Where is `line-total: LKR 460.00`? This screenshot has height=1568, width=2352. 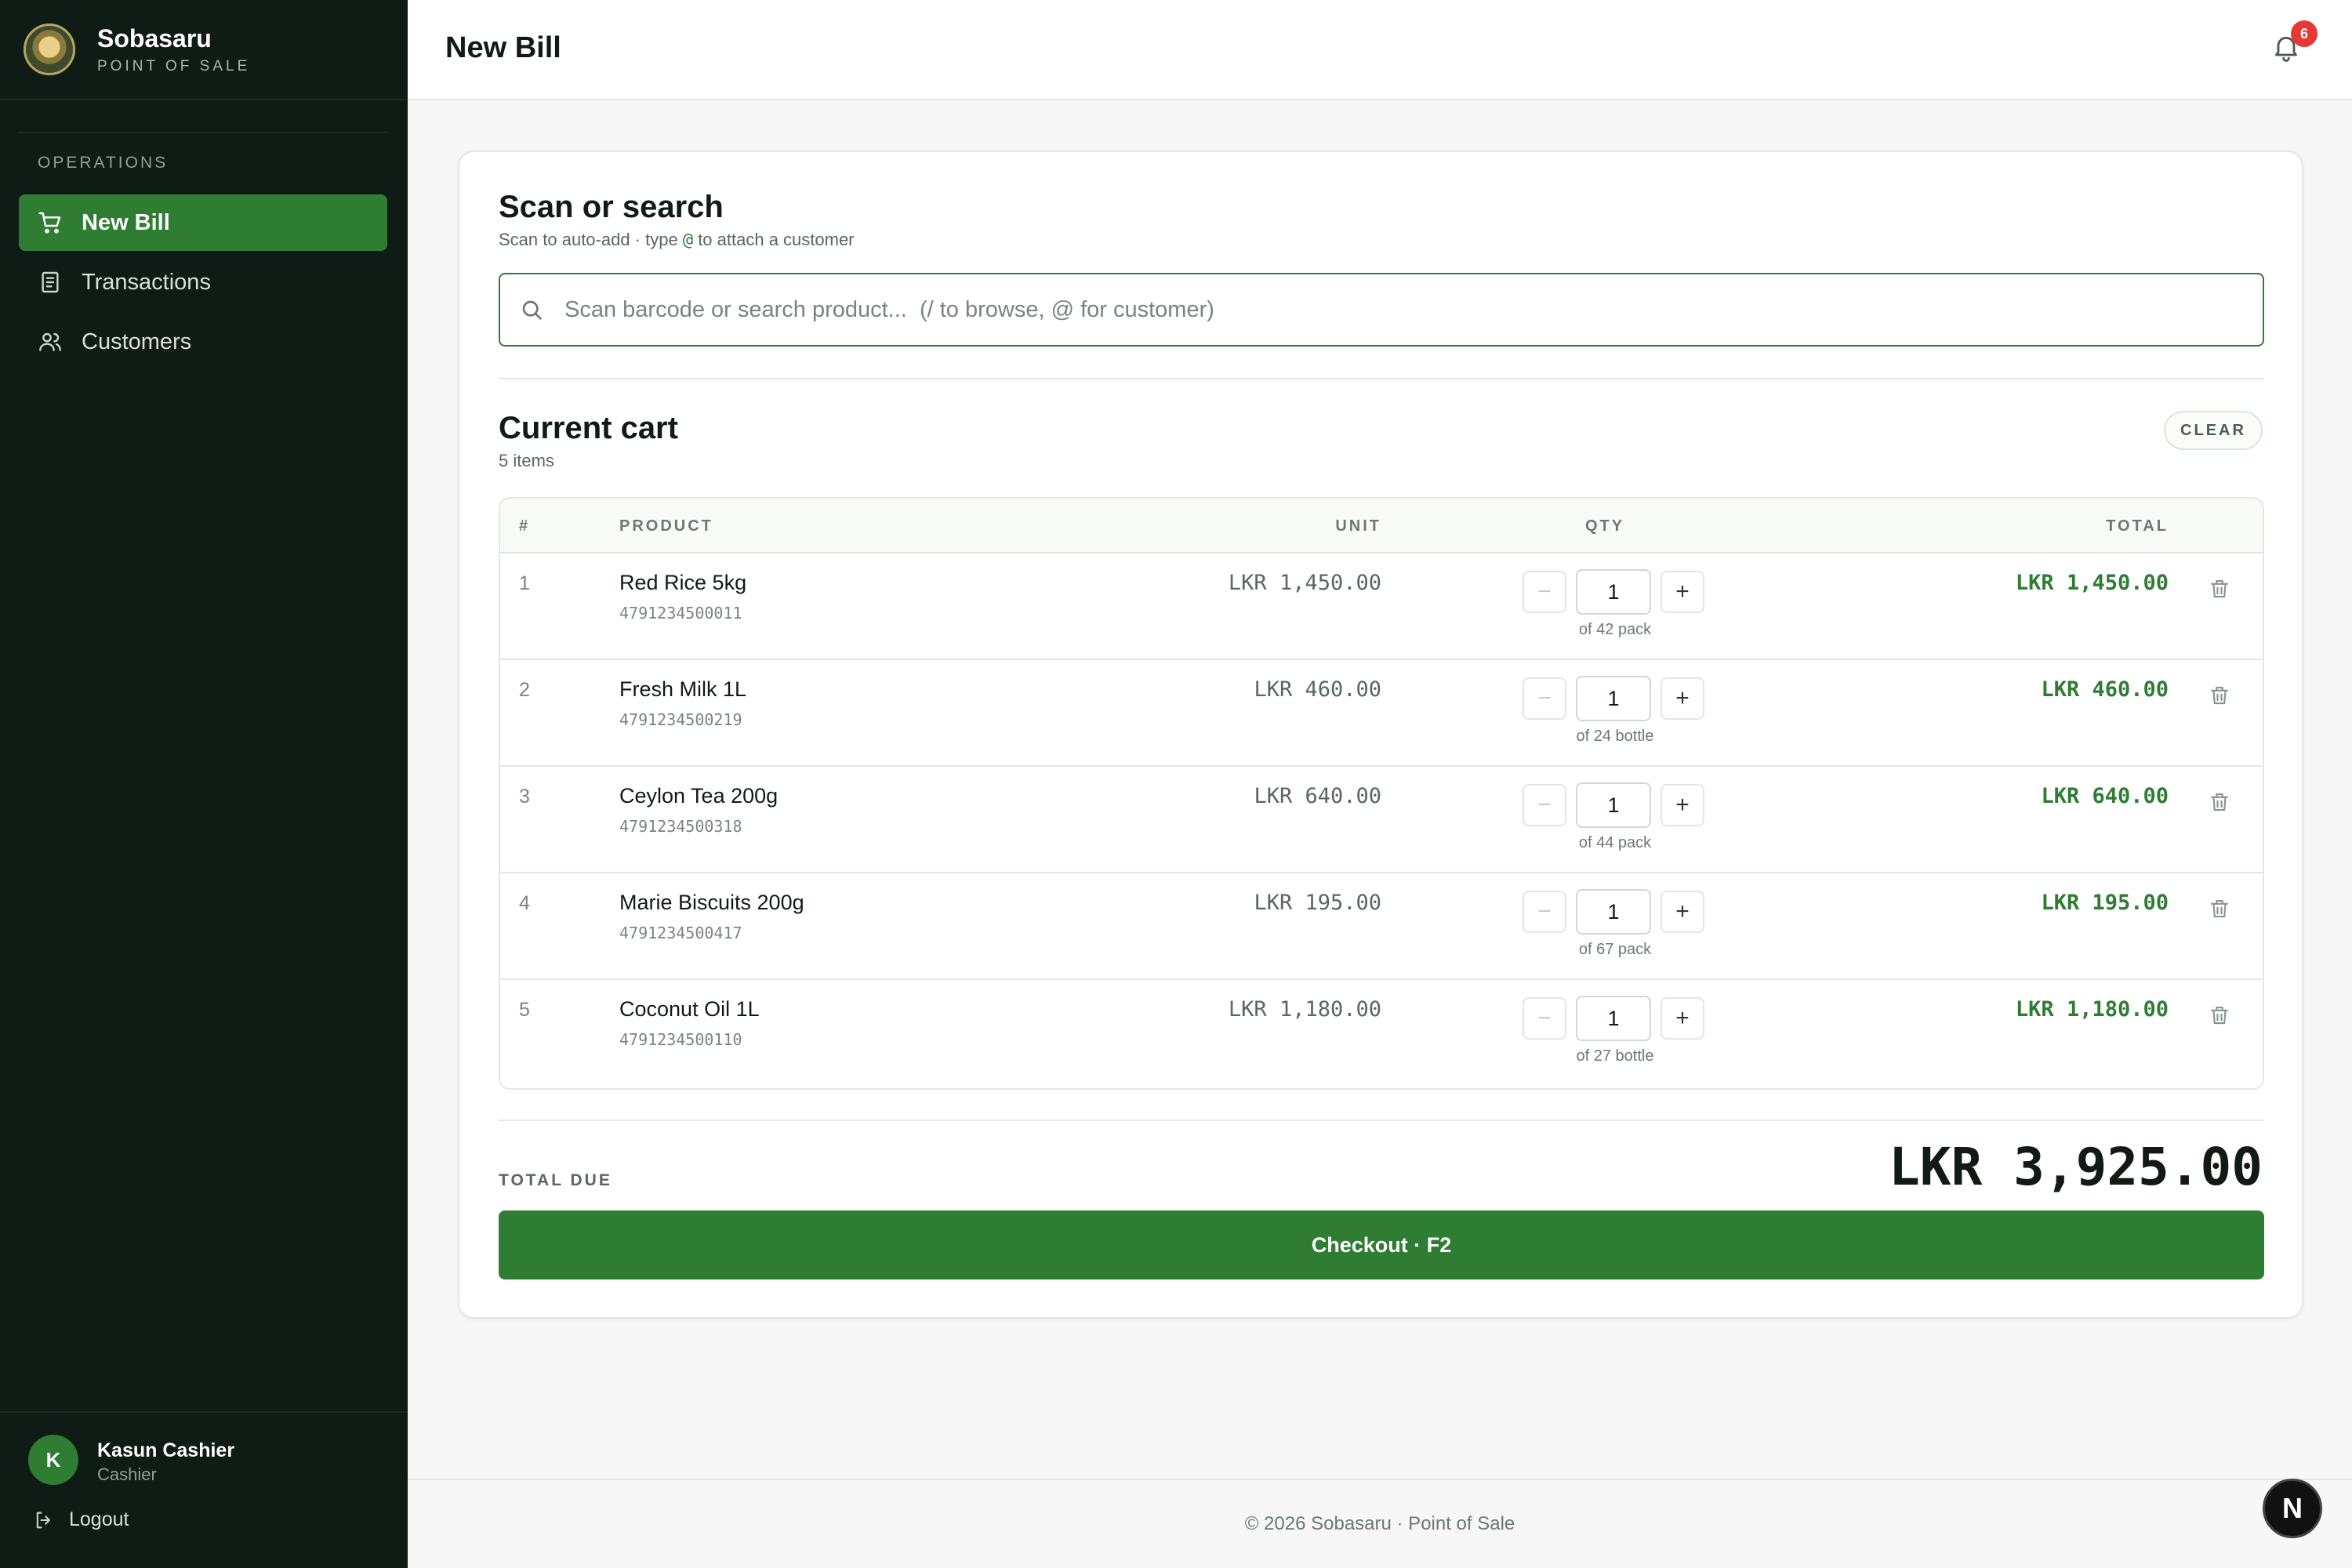 line-total: LKR 460.00 is located at coordinates (2105, 689).